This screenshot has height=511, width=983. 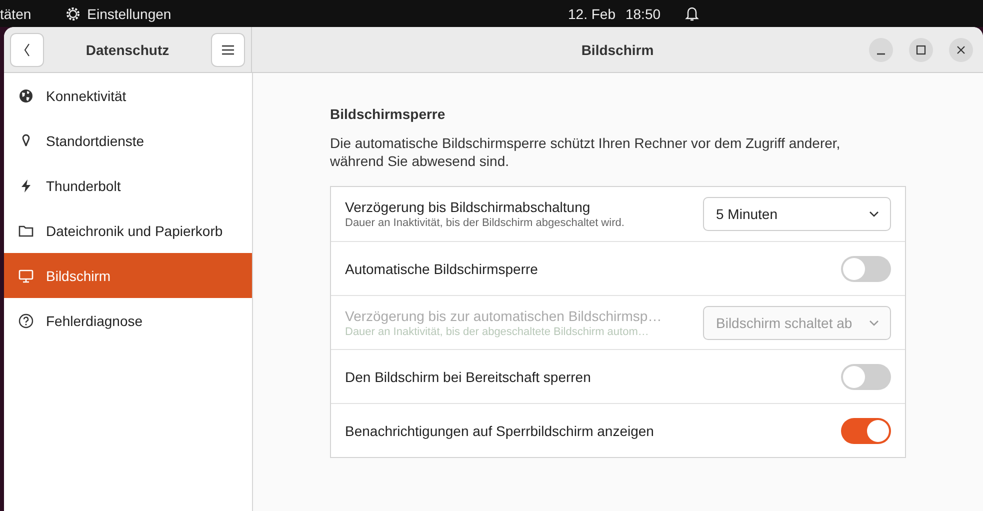 I want to click on activities-label: täten, so click(x=16, y=14).